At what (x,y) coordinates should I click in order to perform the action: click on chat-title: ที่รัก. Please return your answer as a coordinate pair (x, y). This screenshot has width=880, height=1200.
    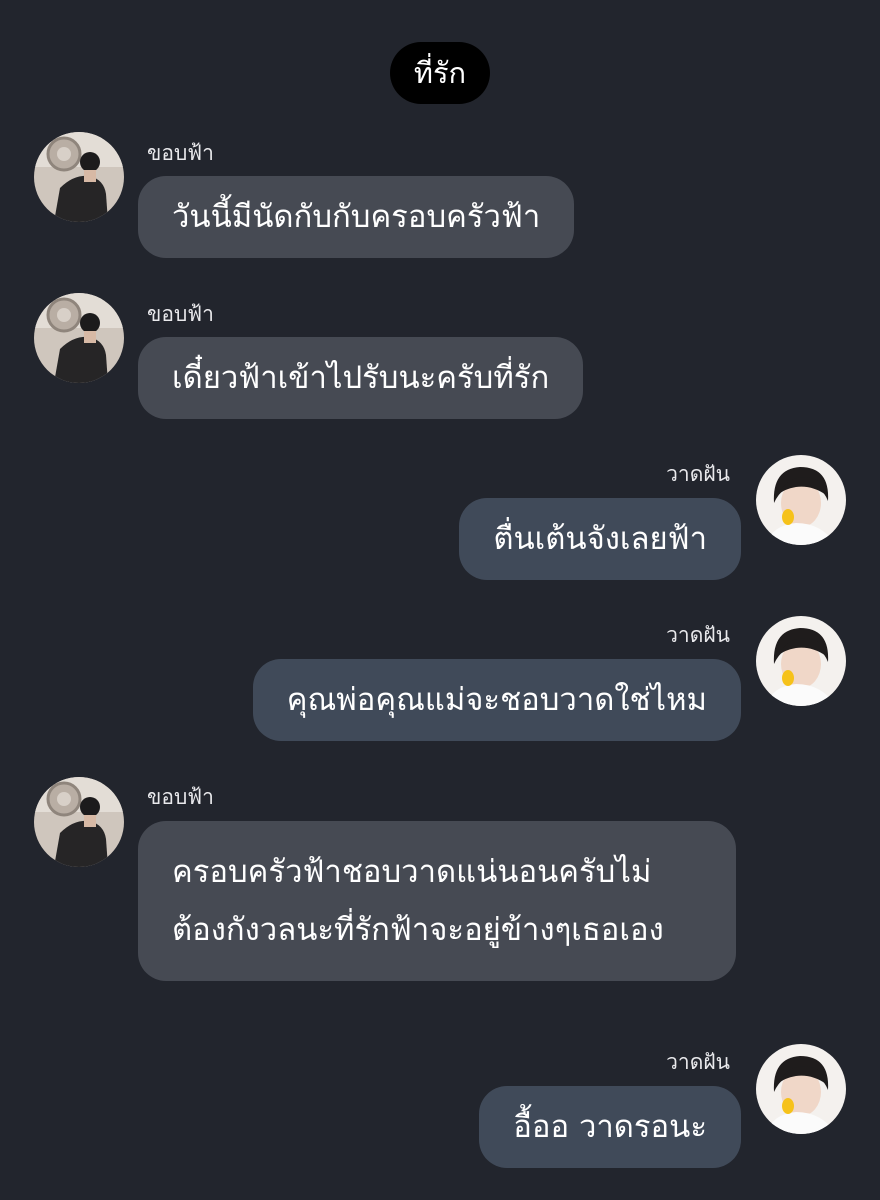
    Looking at the image, I should click on (440, 73).